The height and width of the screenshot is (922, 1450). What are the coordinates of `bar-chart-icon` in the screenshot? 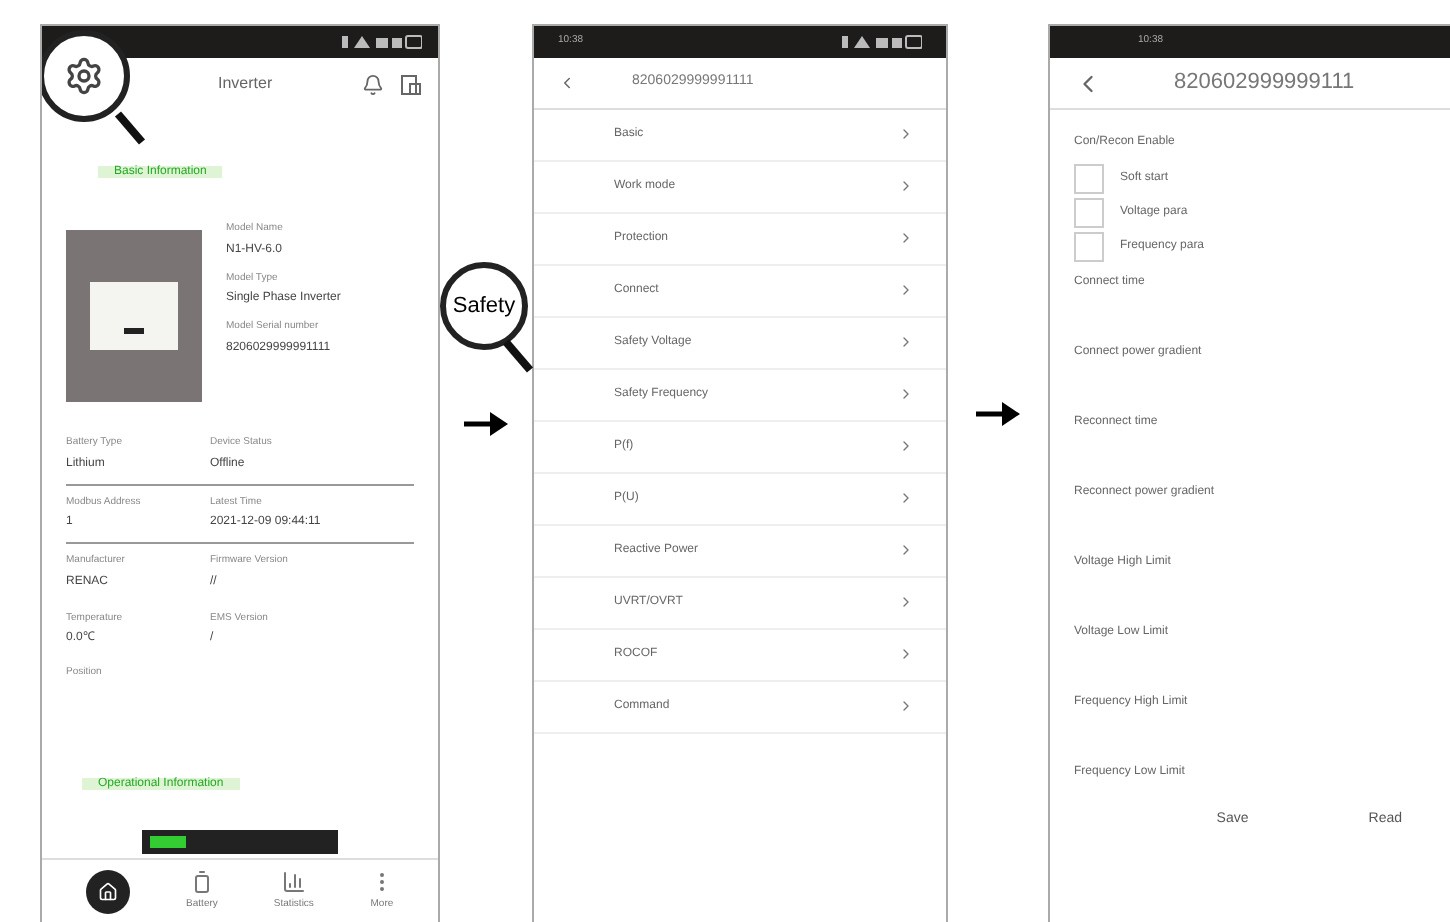 It's located at (293, 881).